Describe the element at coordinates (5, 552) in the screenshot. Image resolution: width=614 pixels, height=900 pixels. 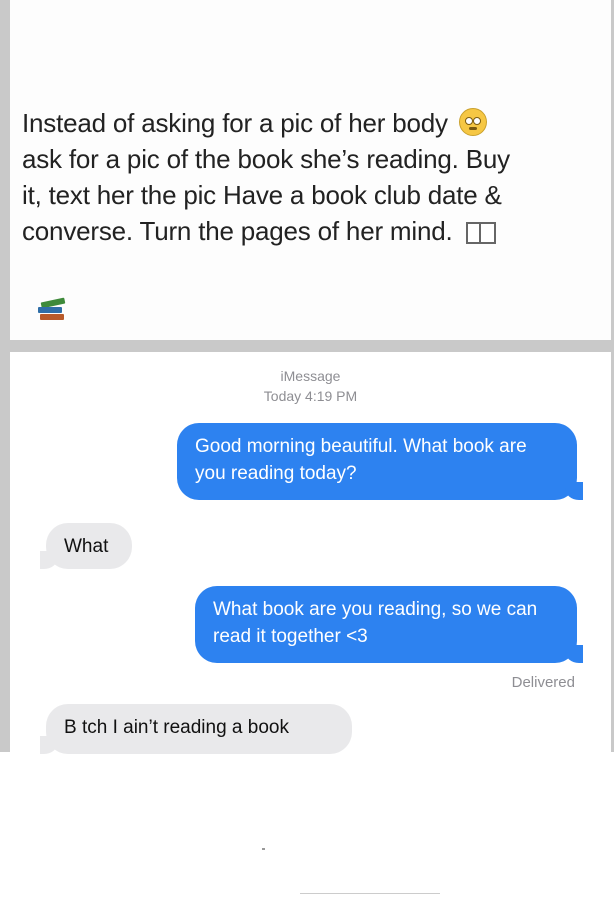
I see `chat-frame-left` at that location.